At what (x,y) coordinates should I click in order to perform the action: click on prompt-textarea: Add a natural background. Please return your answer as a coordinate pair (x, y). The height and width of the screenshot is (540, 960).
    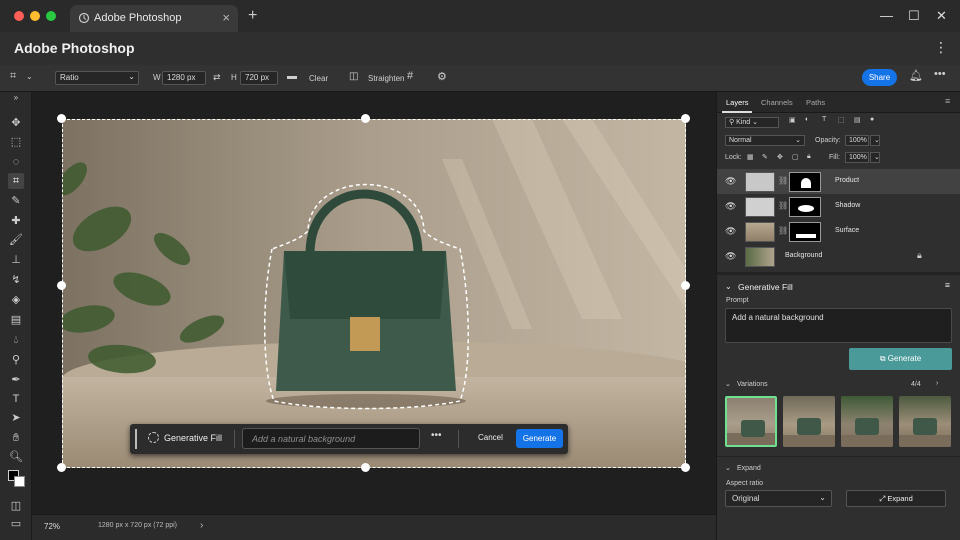
    Looking at the image, I should click on (838, 325).